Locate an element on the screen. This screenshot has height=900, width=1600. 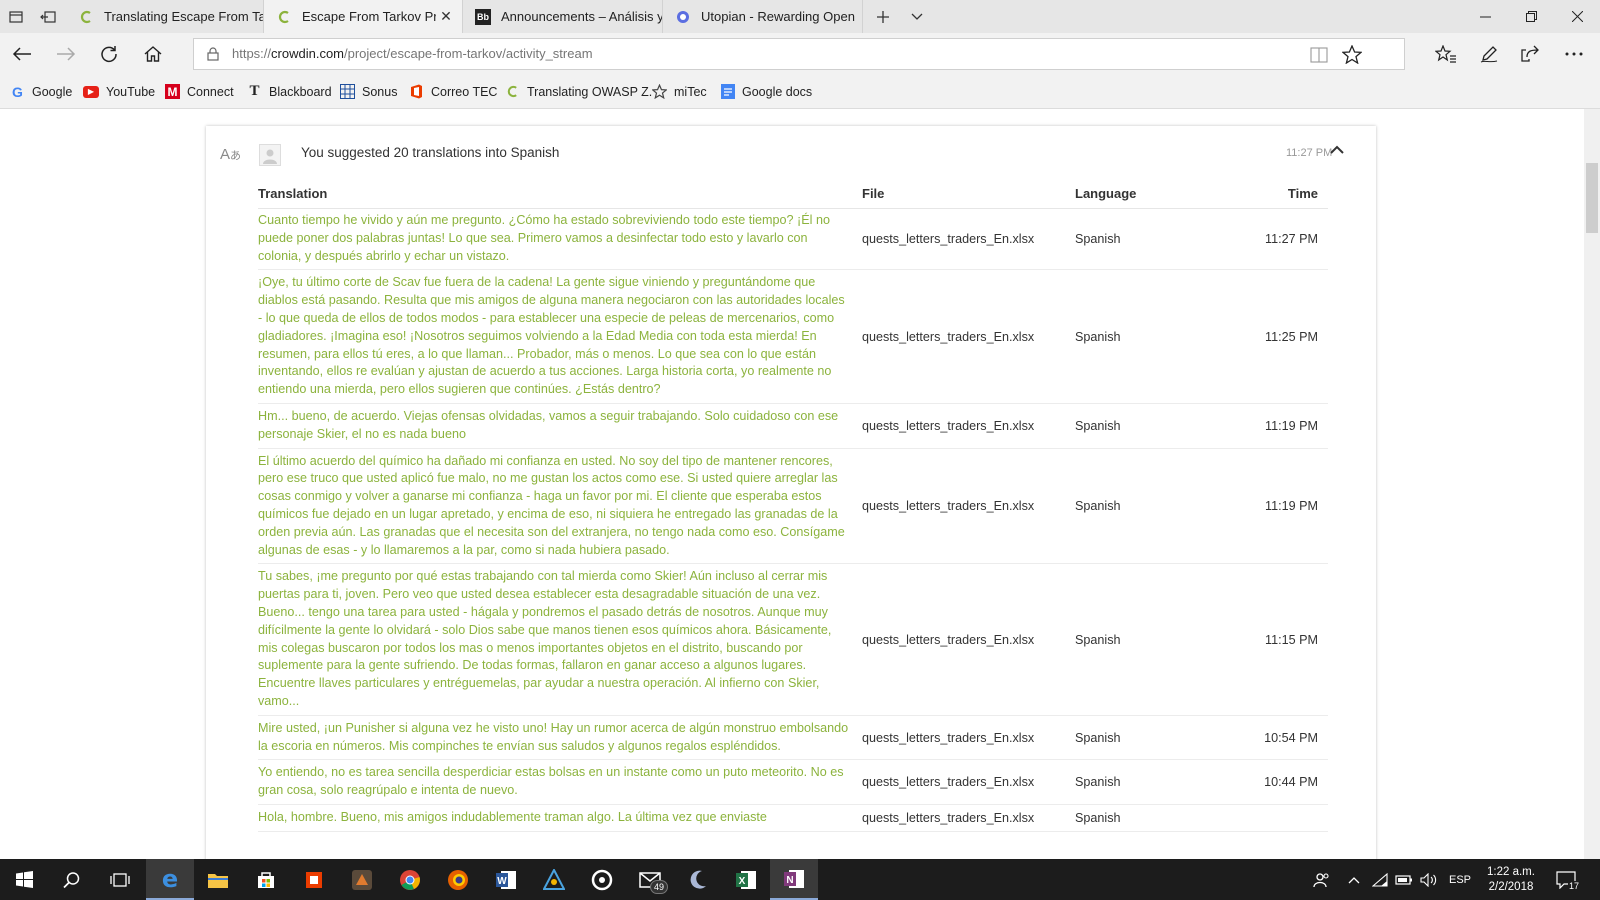
bookmark-translating-owasp: Translating OWASP Z. is located at coordinates (578, 91).